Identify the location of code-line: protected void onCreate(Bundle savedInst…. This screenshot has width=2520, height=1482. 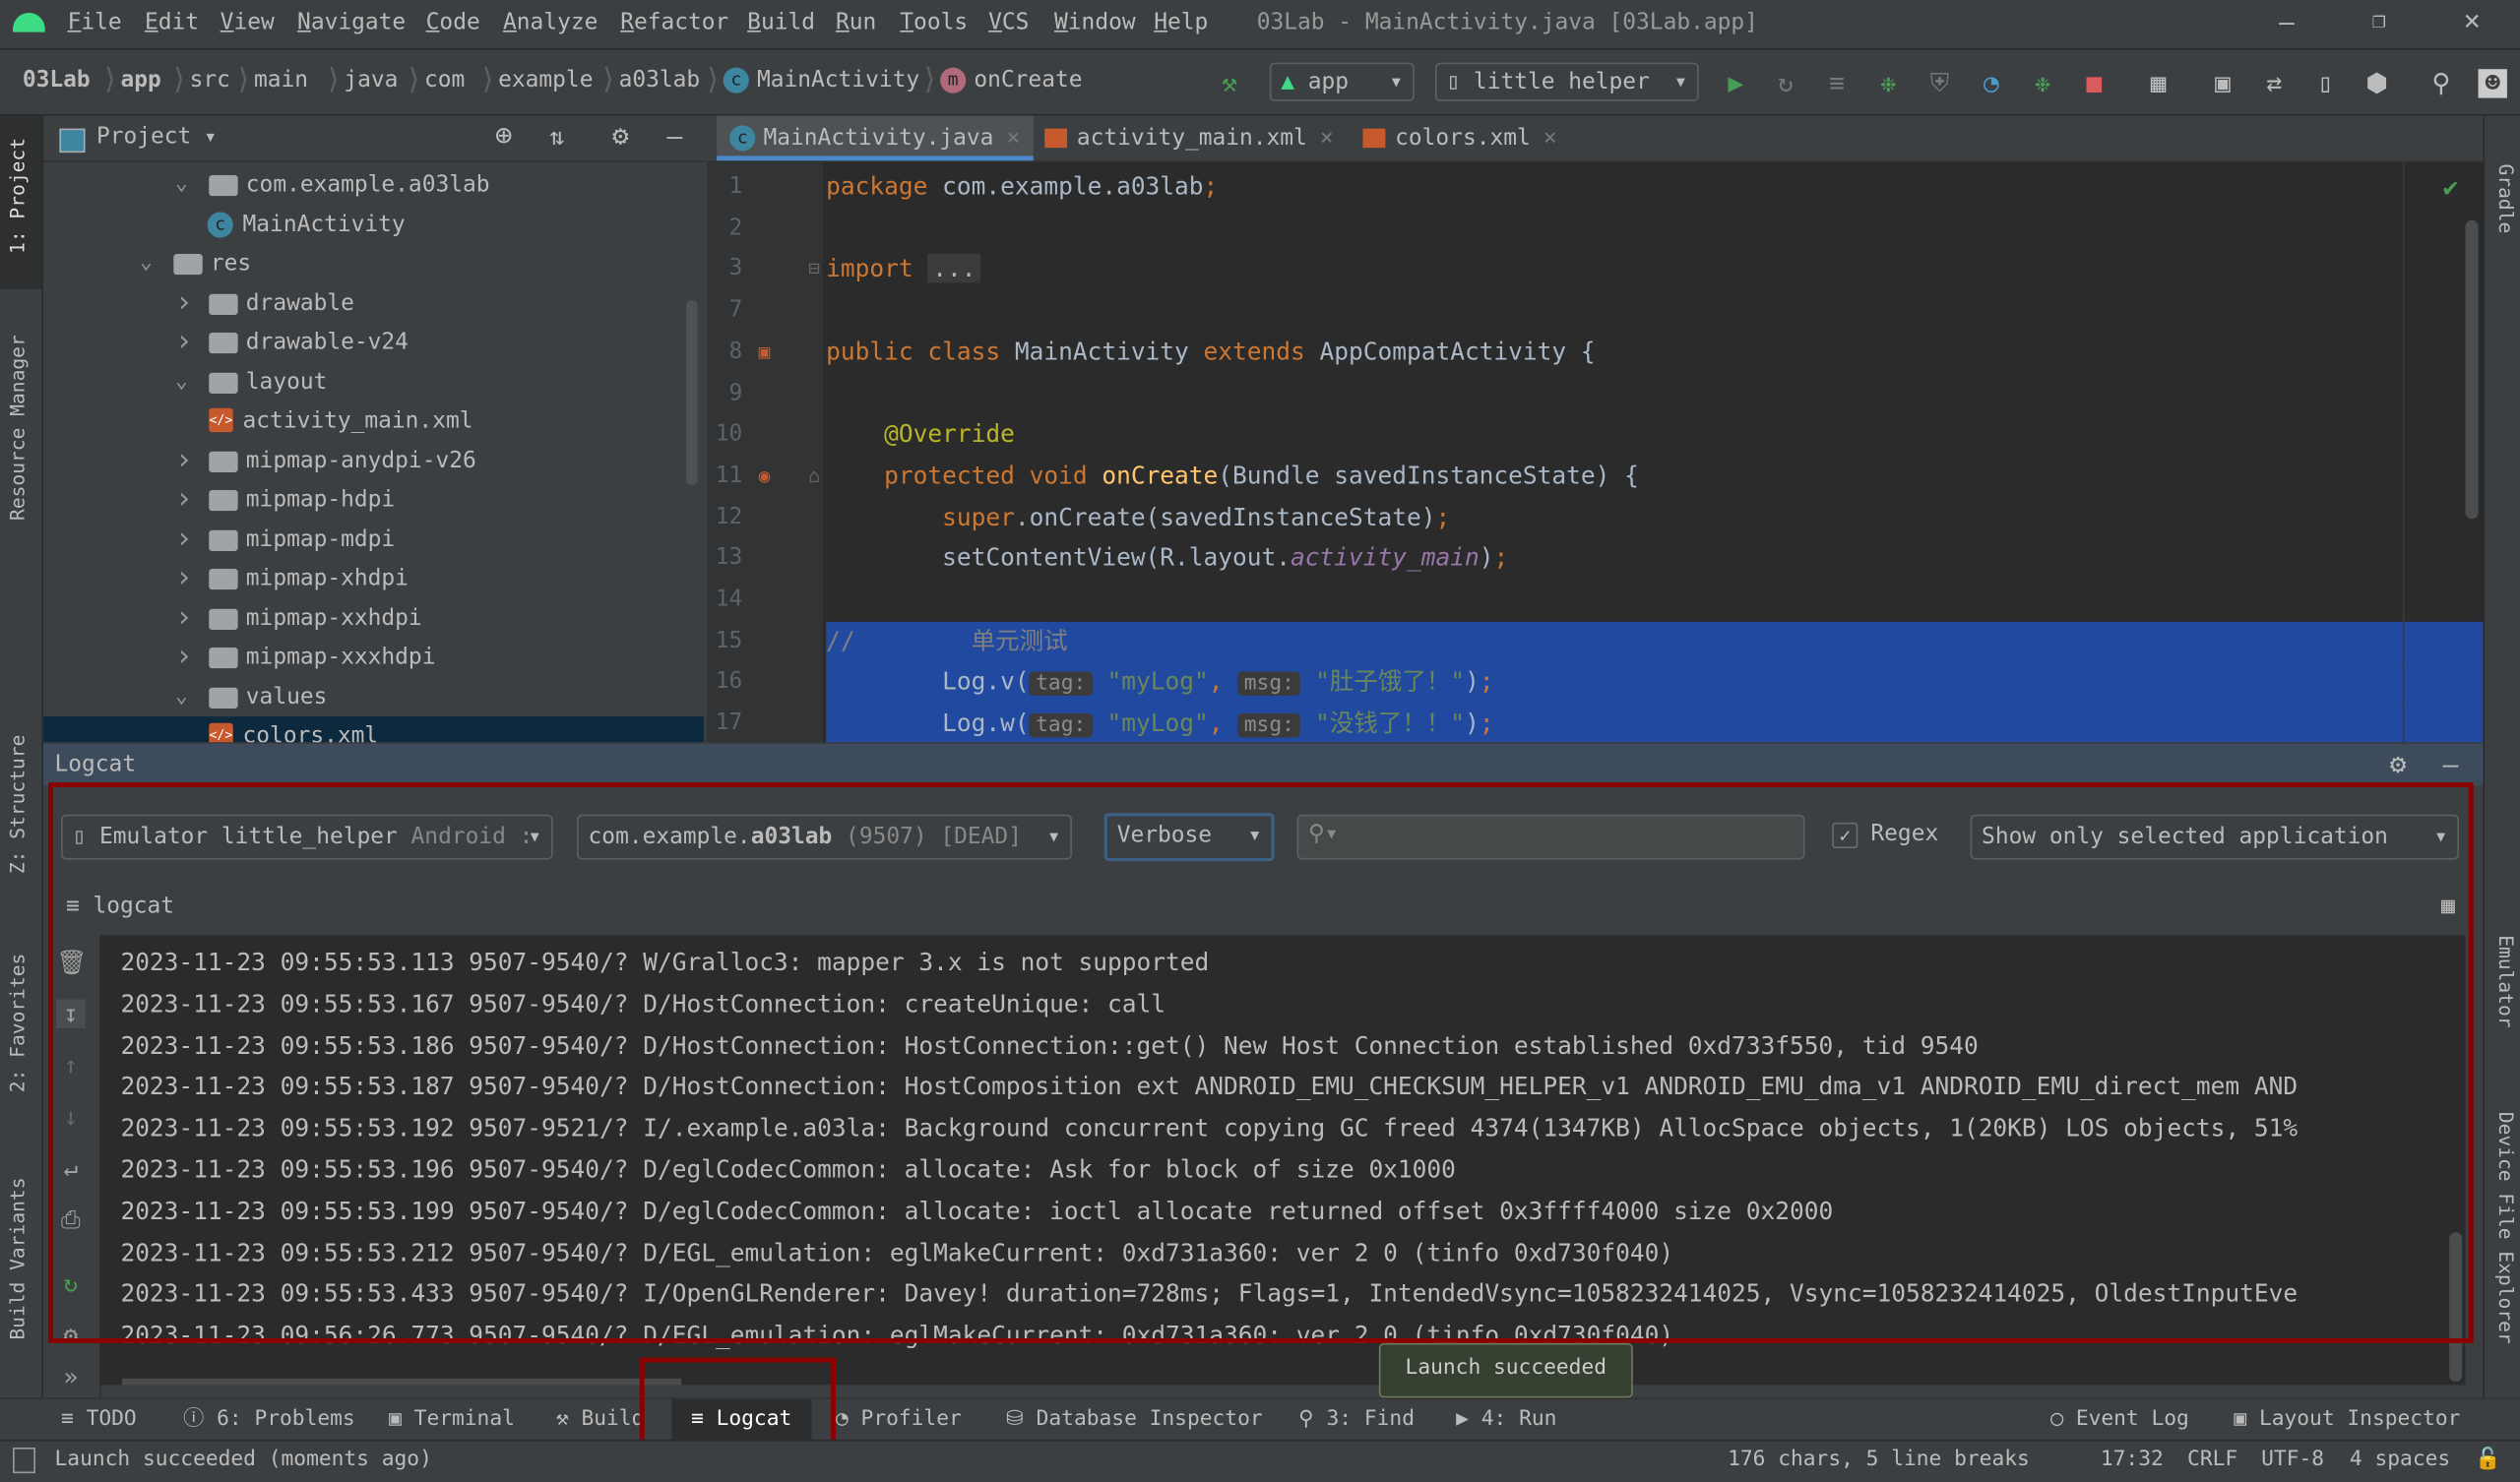
(1654, 476).